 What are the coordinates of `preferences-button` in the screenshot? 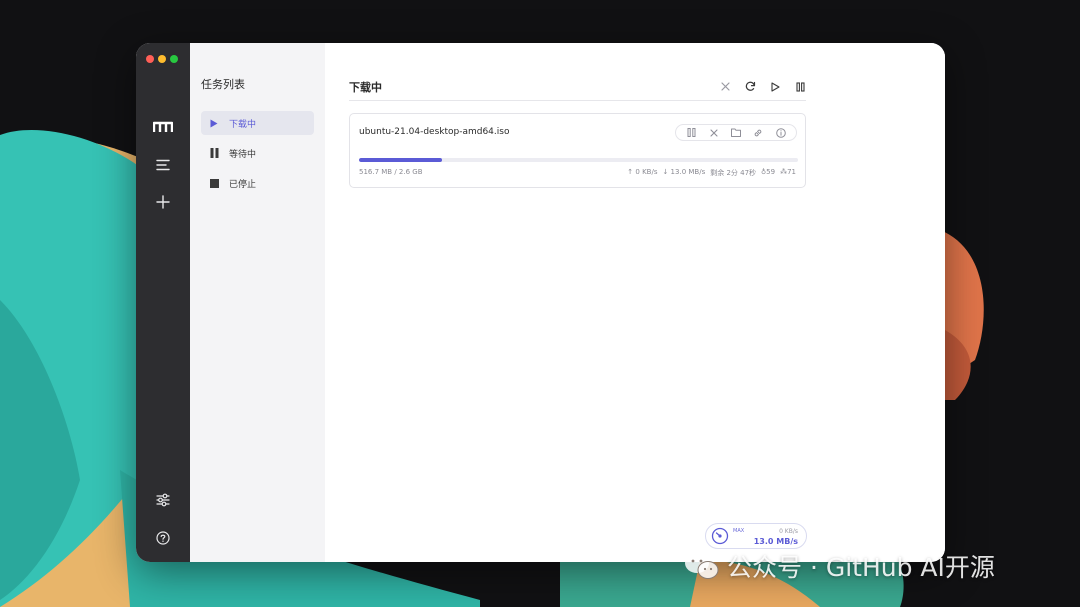 It's located at (163, 500).